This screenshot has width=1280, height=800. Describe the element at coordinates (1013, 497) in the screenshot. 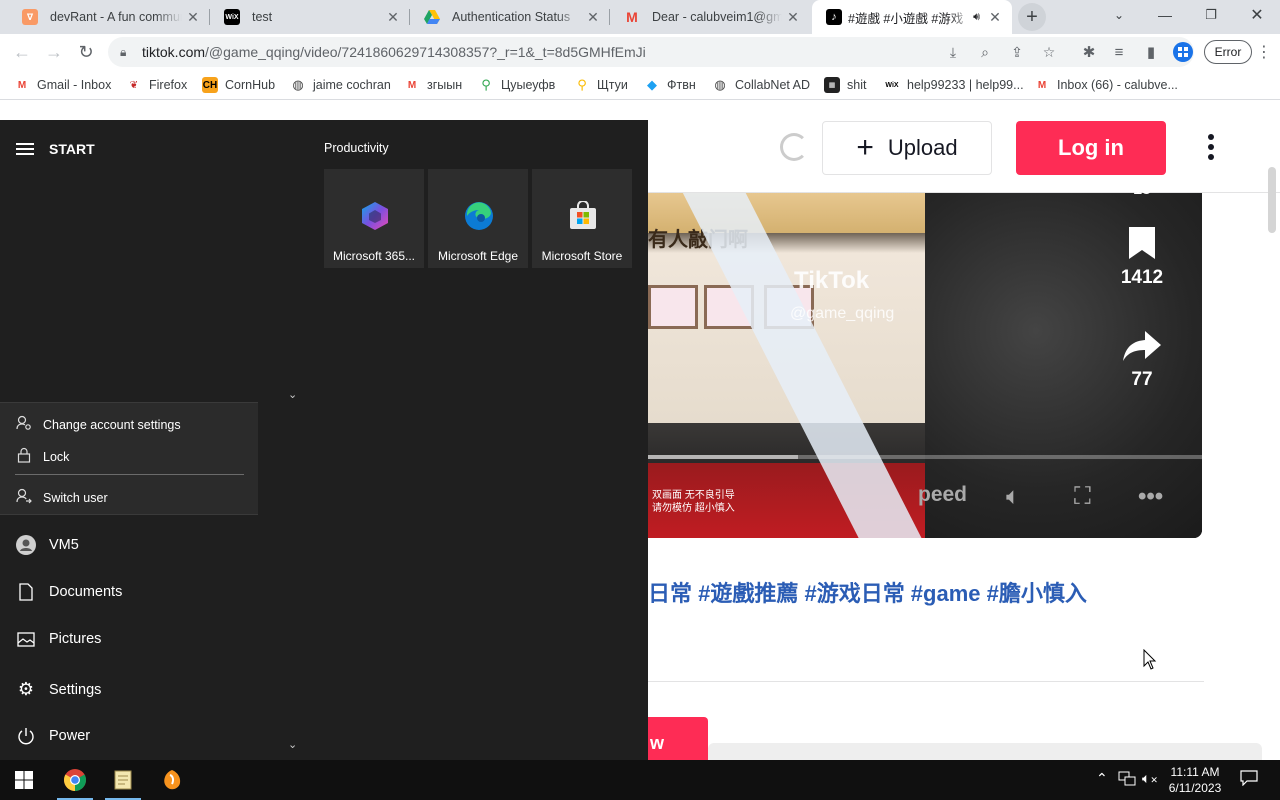

I see `volume-icon: 🔈︎` at that location.